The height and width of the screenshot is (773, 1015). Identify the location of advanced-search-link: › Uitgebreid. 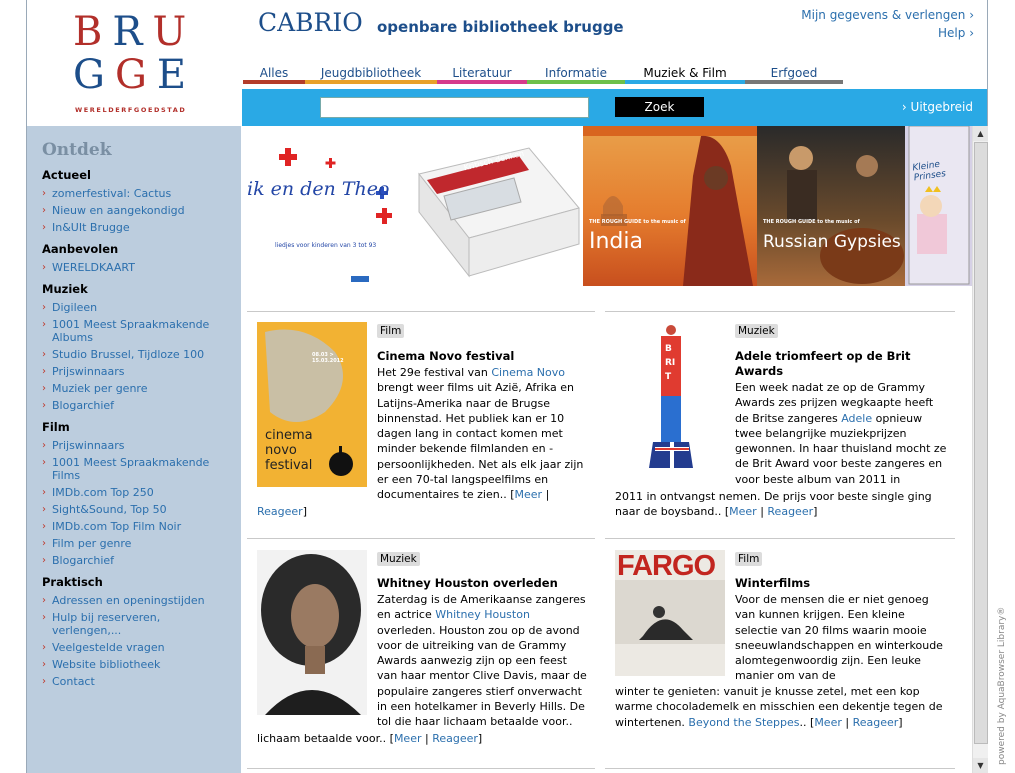
(937, 107).